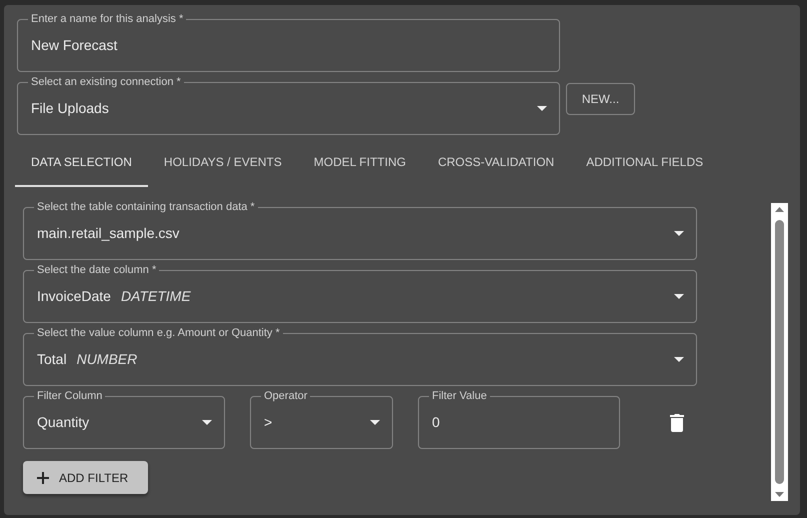 This screenshot has width=807, height=518. I want to click on tab: DATA SELECTION, so click(81, 163).